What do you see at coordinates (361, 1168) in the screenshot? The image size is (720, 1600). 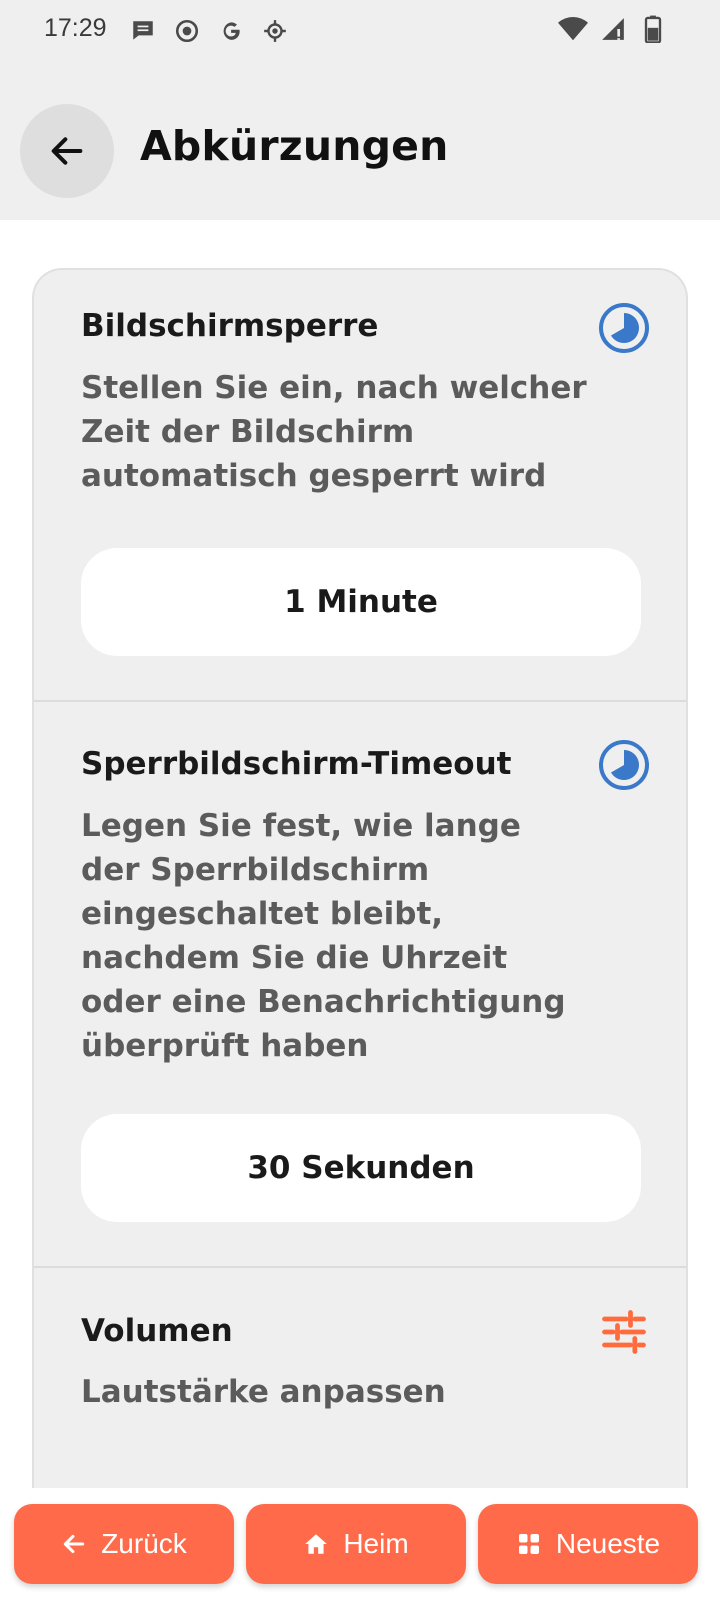 I see `lockscreen-timeout-value-button: 30 Sekunden` at bounding box center [361, 1168].